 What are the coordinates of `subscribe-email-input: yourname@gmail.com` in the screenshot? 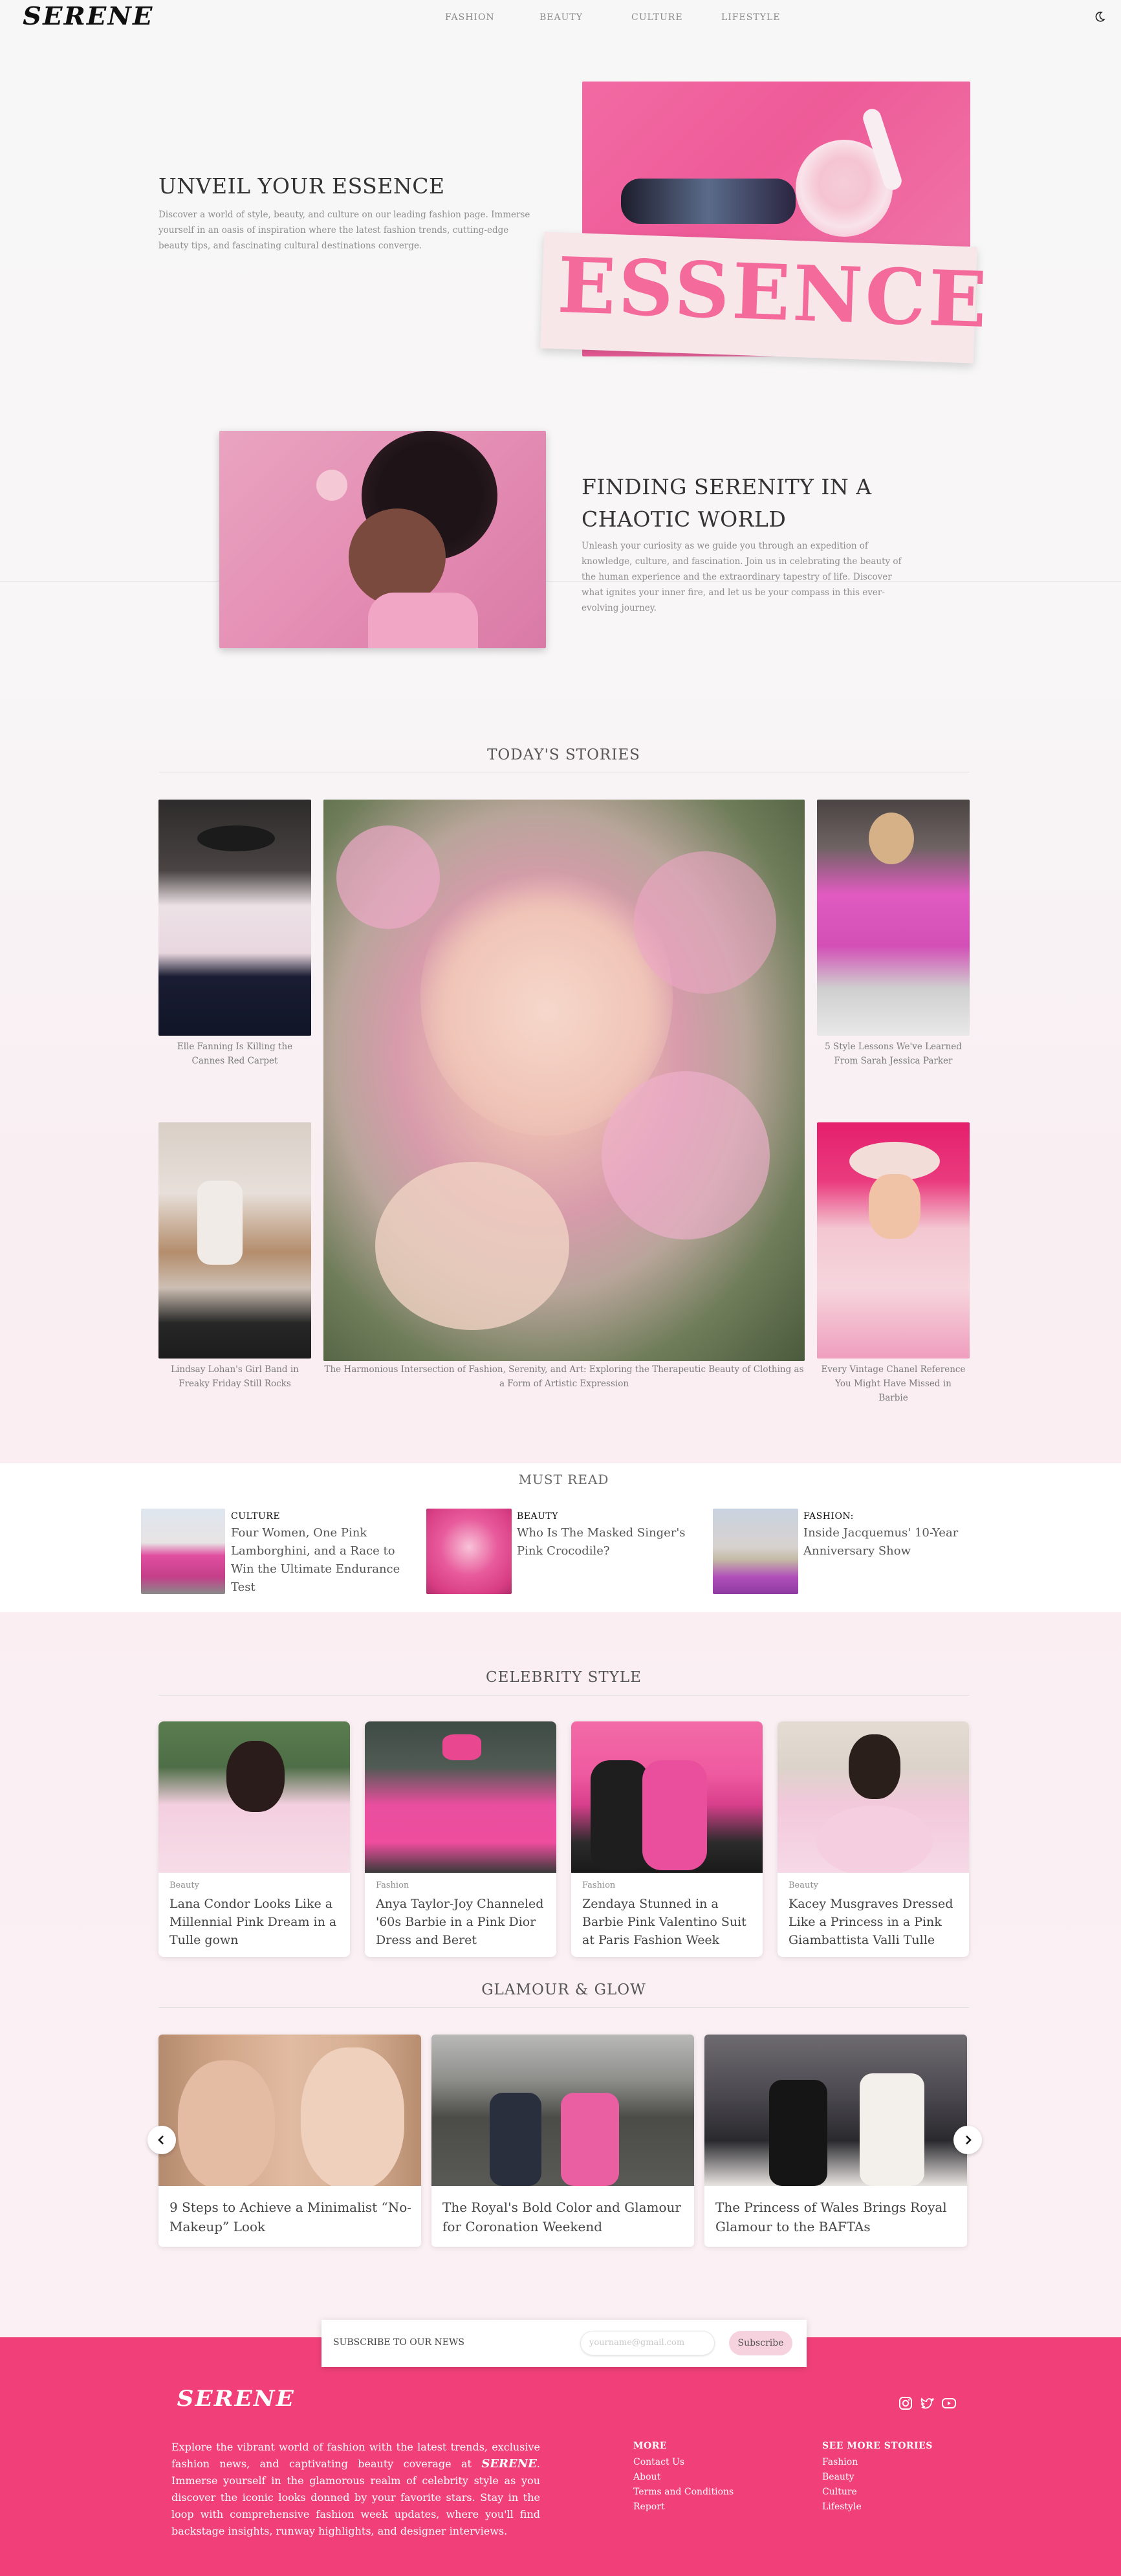 It's located at (647, 2343).